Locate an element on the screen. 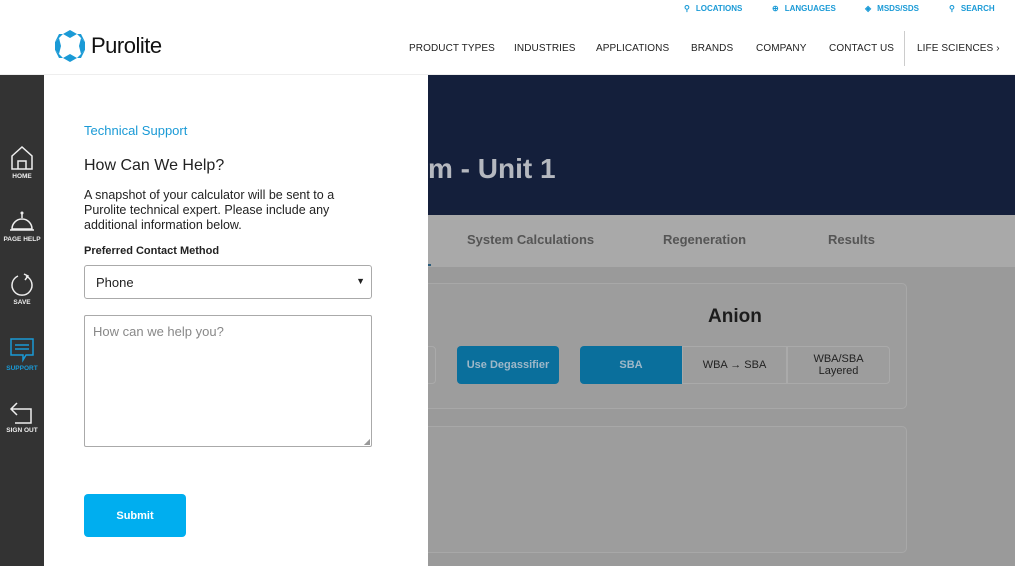 Image resolution: width=1015 pixels, height=566 pixels. nav-applications: APPLICATIONS is located at coordinates (632, 48).